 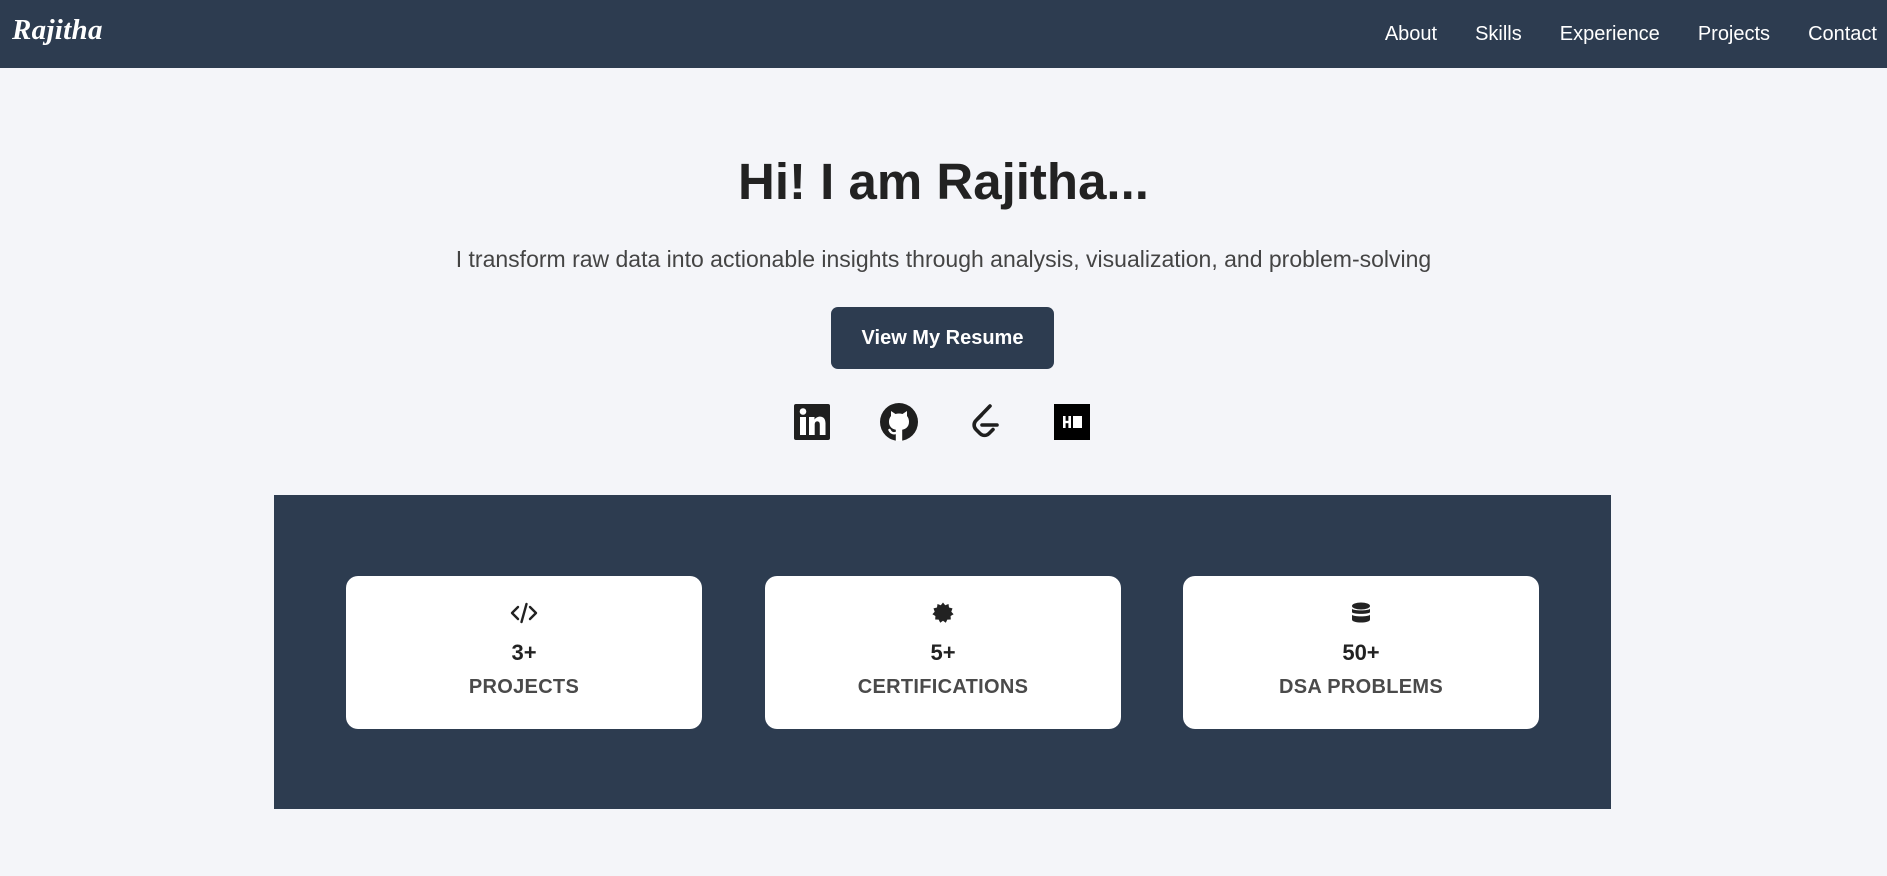 I want to click on stat-value: 50+, so click(x=1361, y=652).